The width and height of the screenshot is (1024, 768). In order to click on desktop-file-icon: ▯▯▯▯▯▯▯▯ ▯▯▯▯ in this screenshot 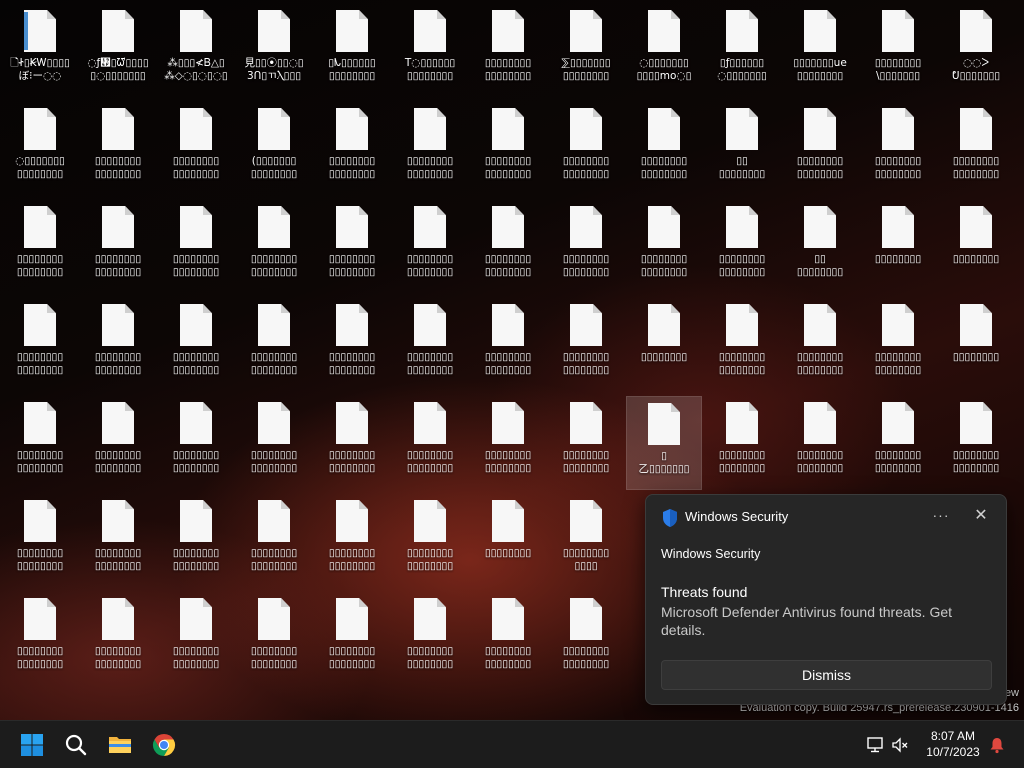, I will do `click(586, 541)`.